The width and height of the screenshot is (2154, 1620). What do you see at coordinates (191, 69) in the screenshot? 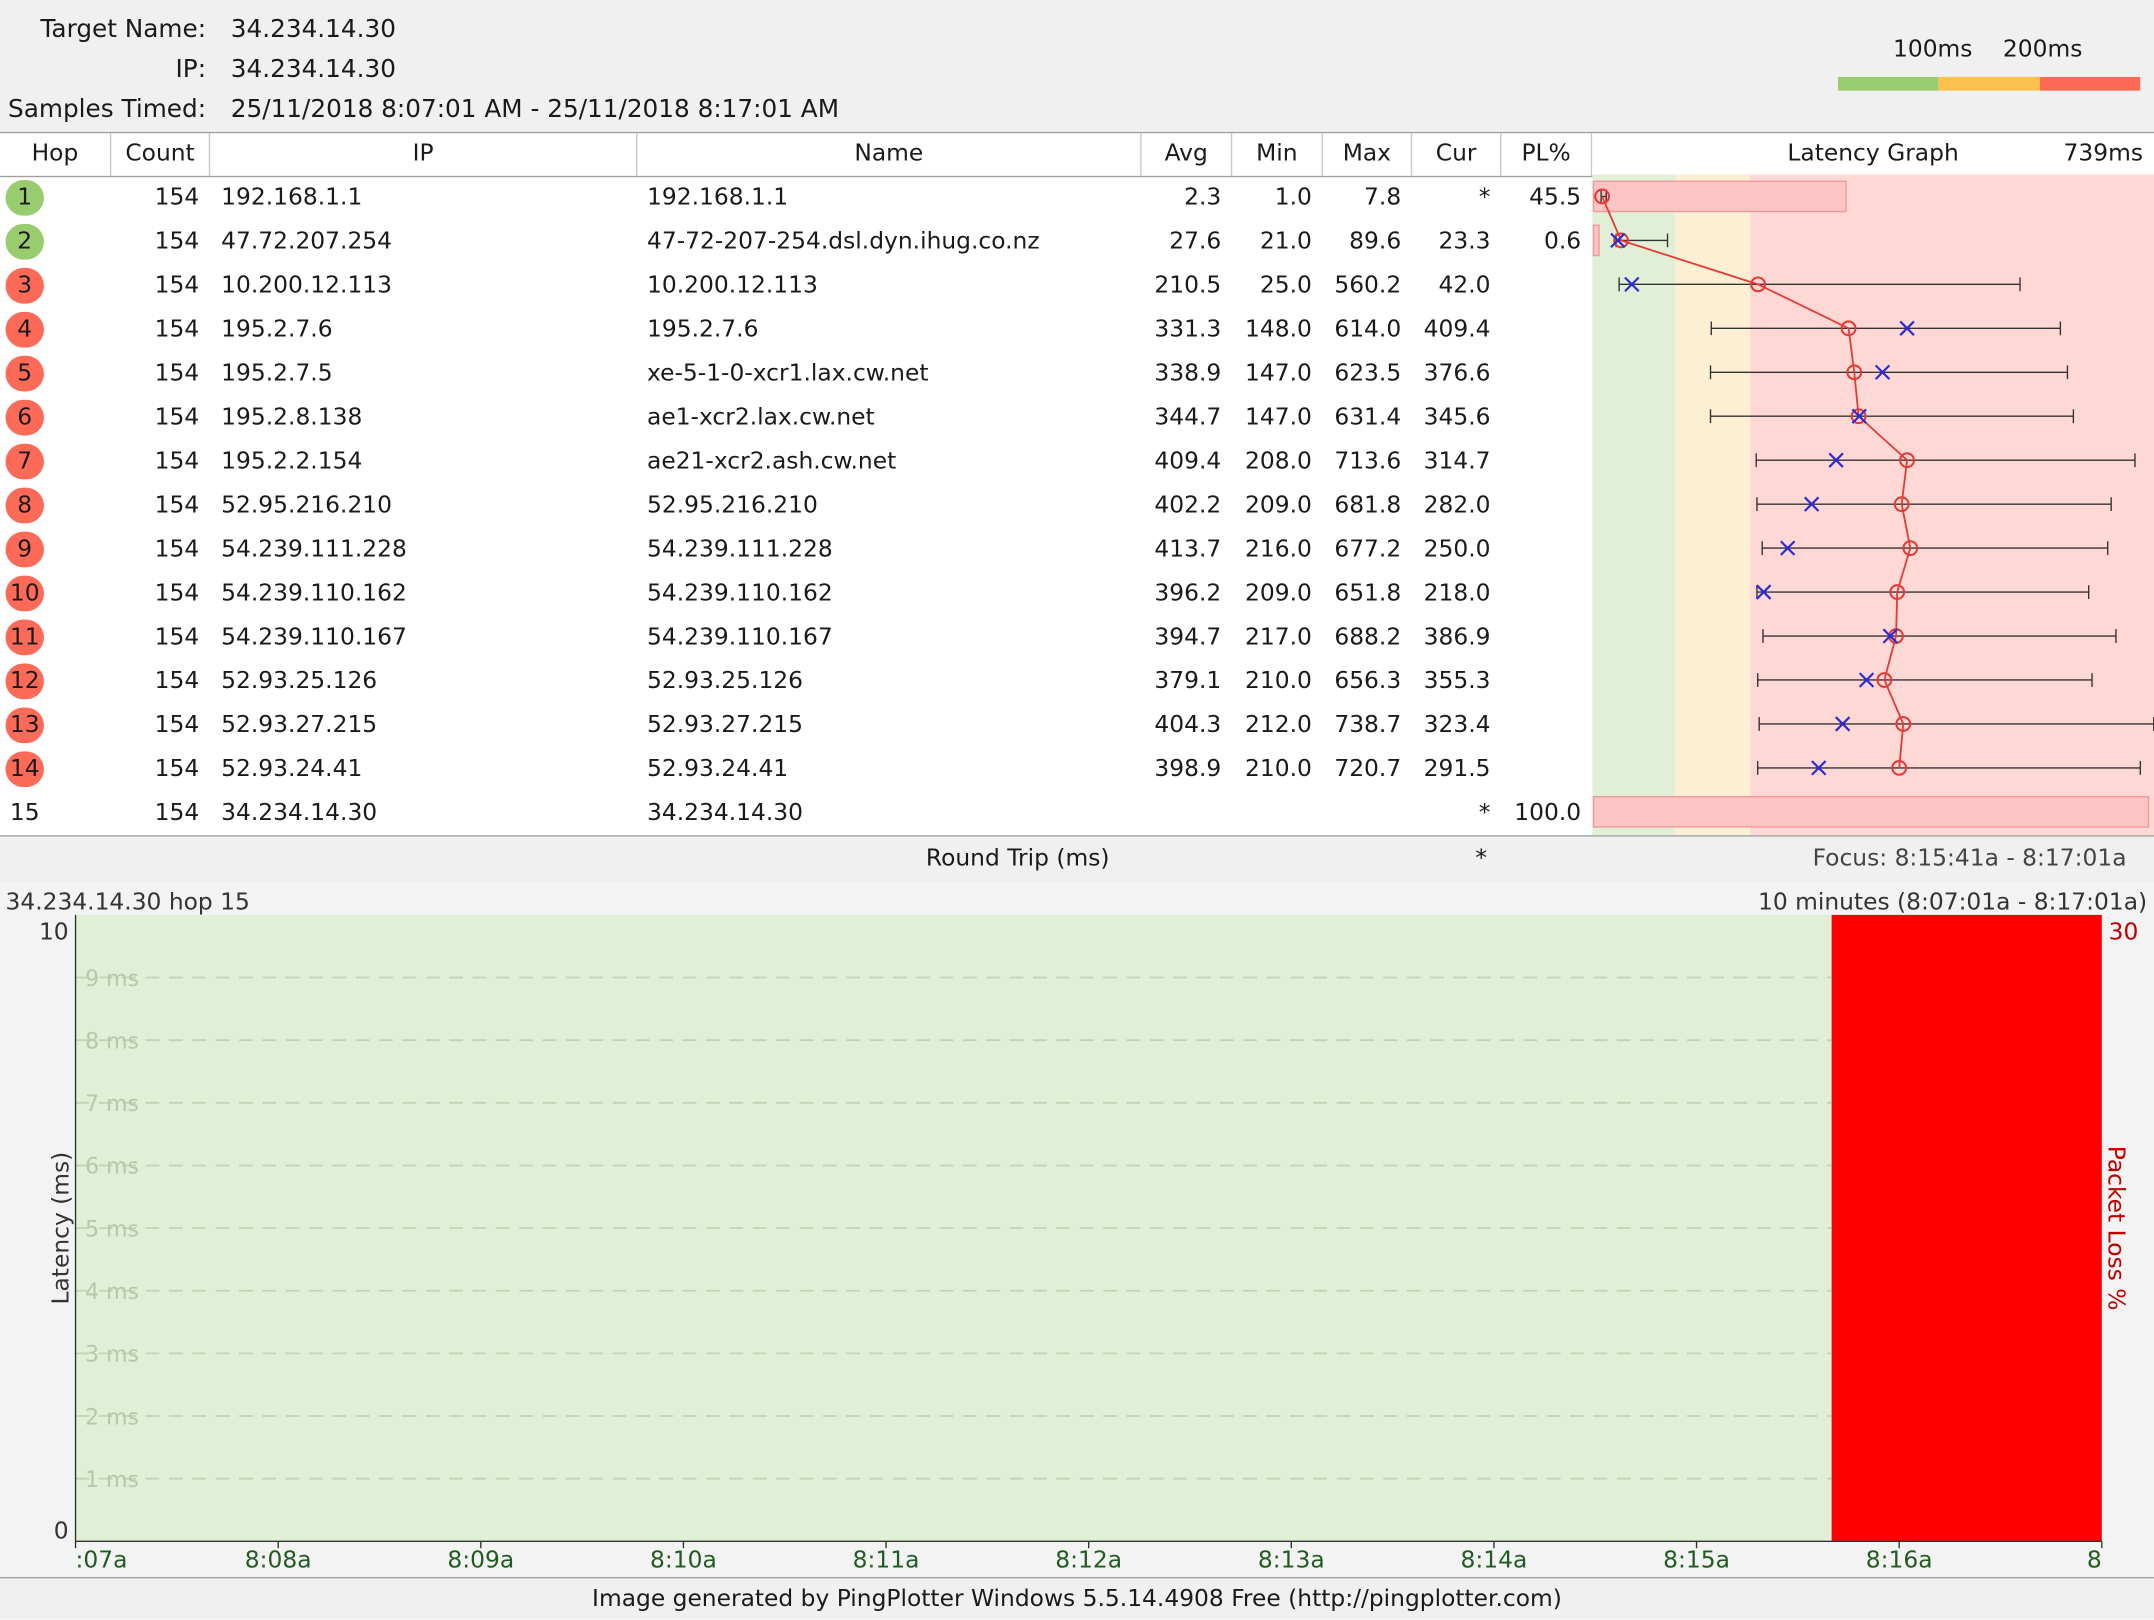
I see `ip-label: IP:` at bounding box center [191, 69].